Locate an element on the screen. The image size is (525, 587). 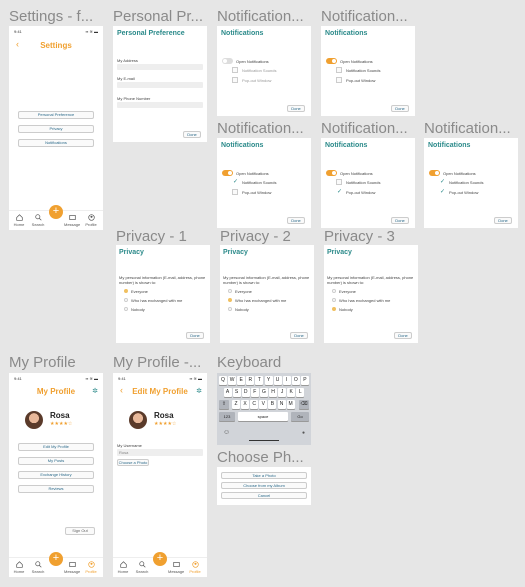
go-key: Go is located at coordinates (300, 416).